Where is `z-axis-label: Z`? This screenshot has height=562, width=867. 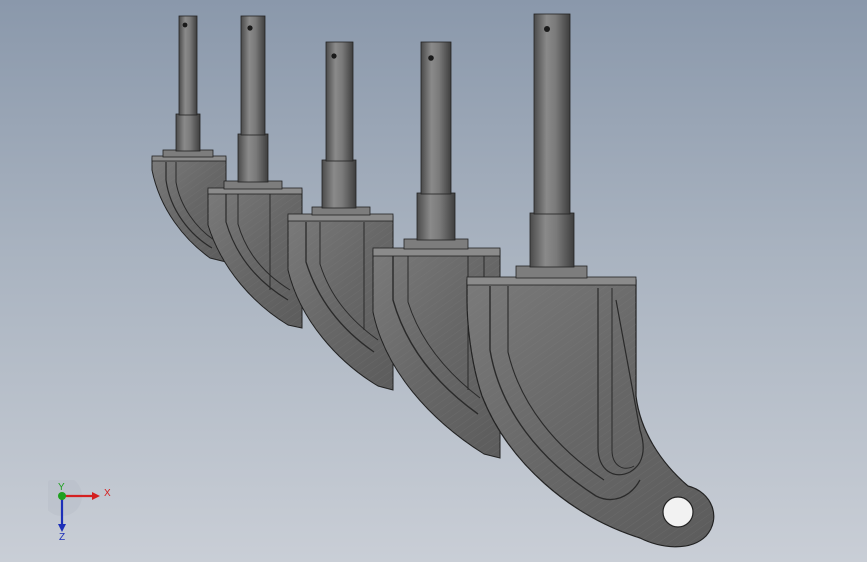
z-axis-label: Z is located at coordinates (62, 537).